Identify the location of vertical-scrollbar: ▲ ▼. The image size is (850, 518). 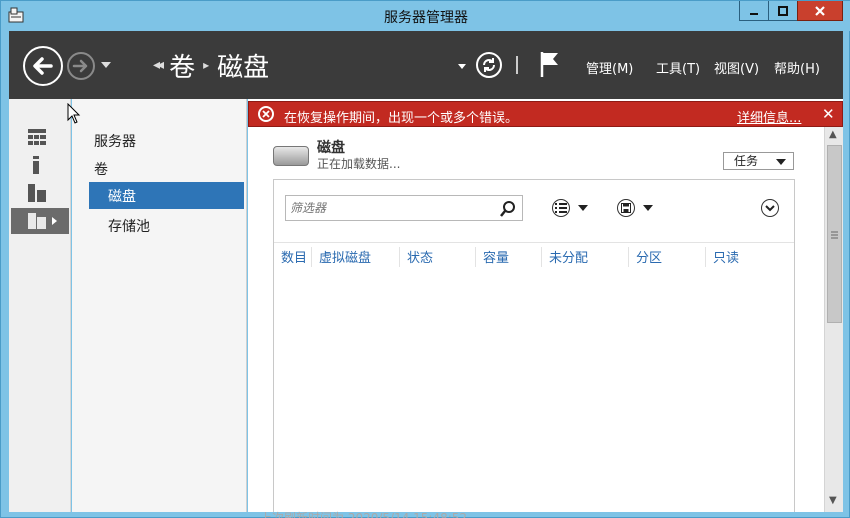
(833, 319).